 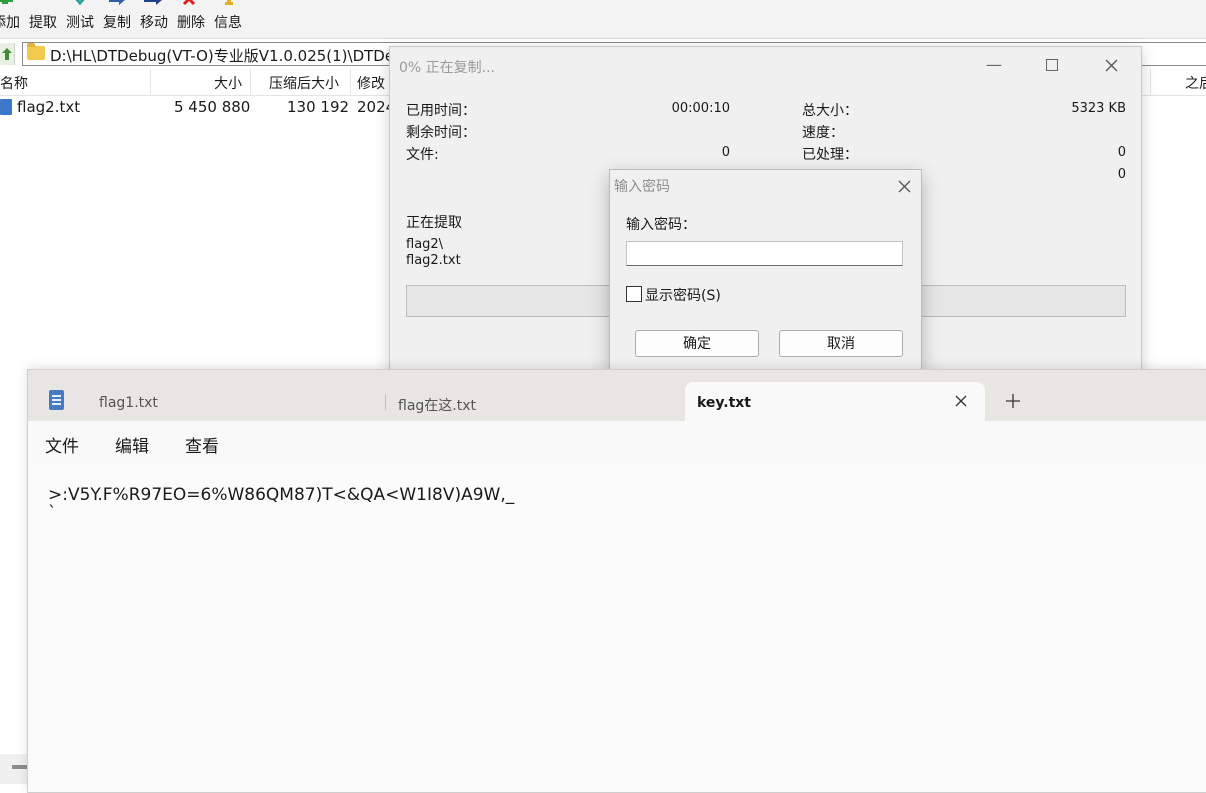 I want to click on tab-bar: flag1.txt flag在这.txt key.txt, so click(x=617, y=395).